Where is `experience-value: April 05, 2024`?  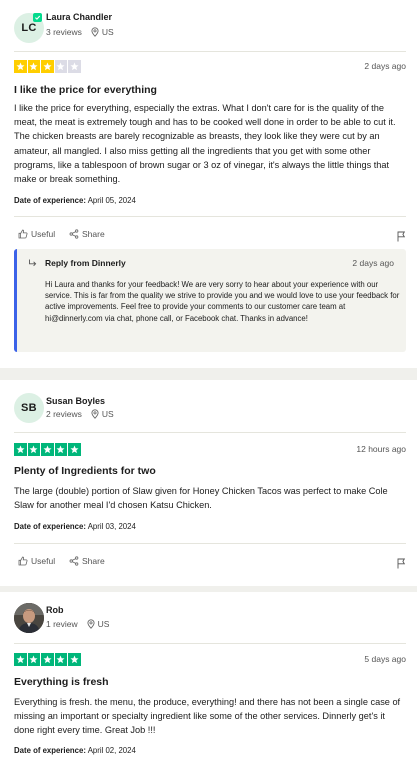
experience-value: April 05, 2024 is located at coordinates (111, 200).